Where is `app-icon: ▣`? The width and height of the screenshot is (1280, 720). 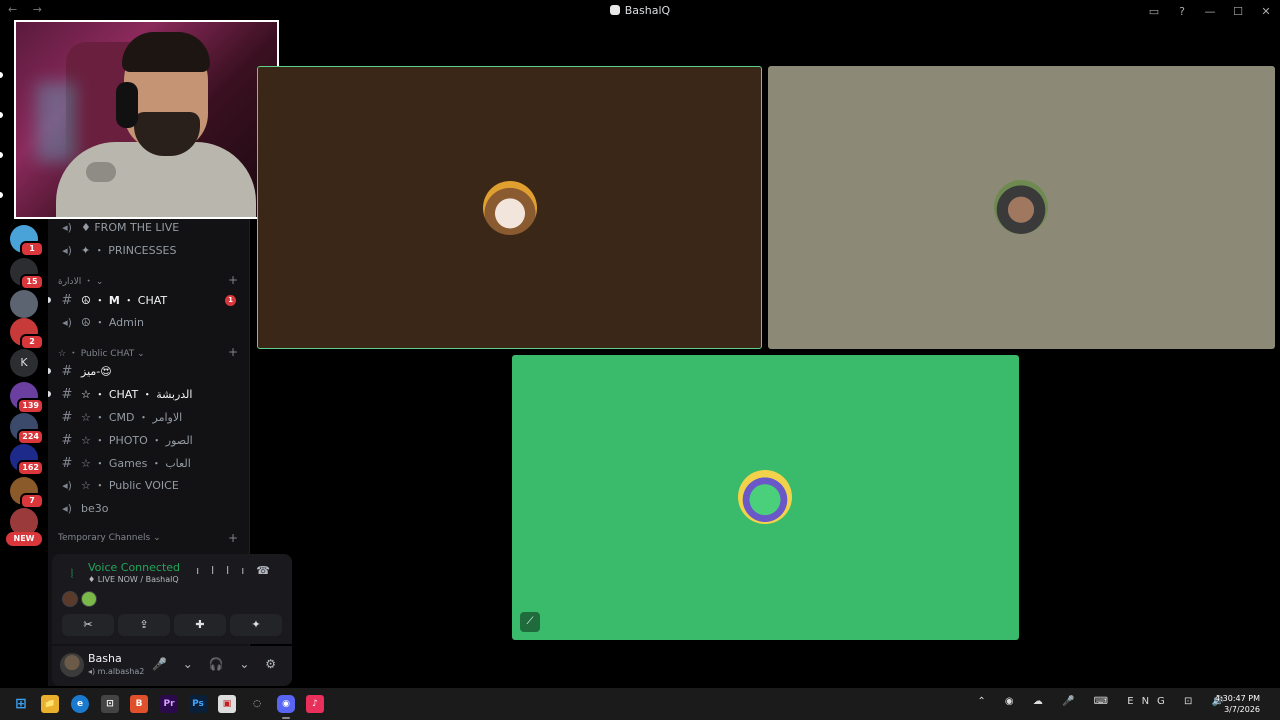 app-icon: ▣ is located at coordinates (227, 704).